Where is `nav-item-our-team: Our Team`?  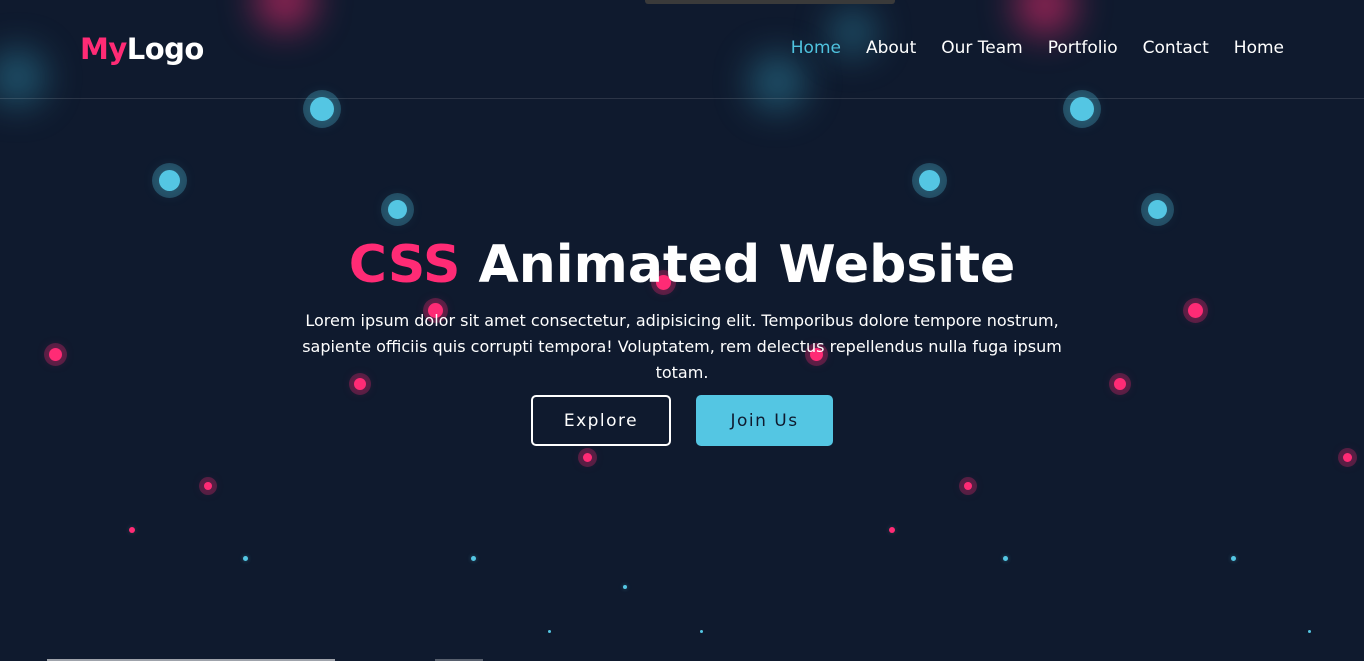 nav-item-our-team: Our Team is located at coordinates (981, 48).